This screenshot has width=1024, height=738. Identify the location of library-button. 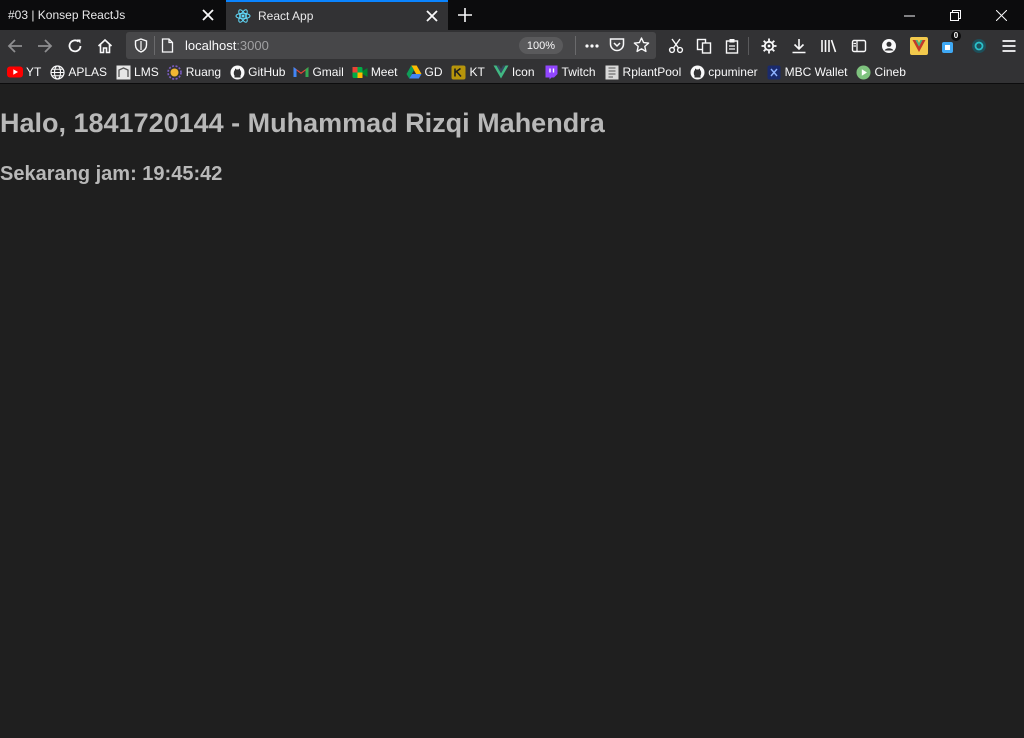
(829, 46).